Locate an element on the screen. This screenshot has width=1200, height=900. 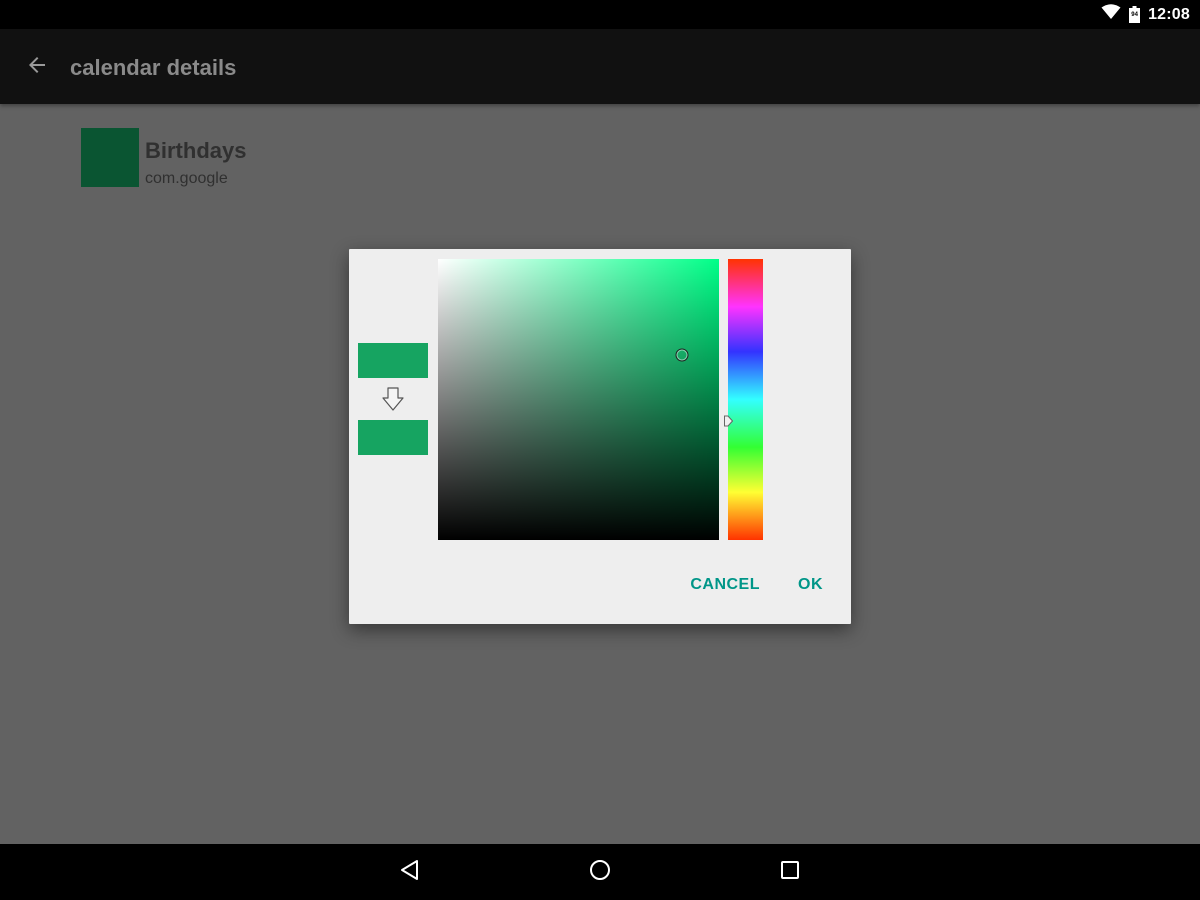
hue-marker-icon is located at coordinates (729, 420).